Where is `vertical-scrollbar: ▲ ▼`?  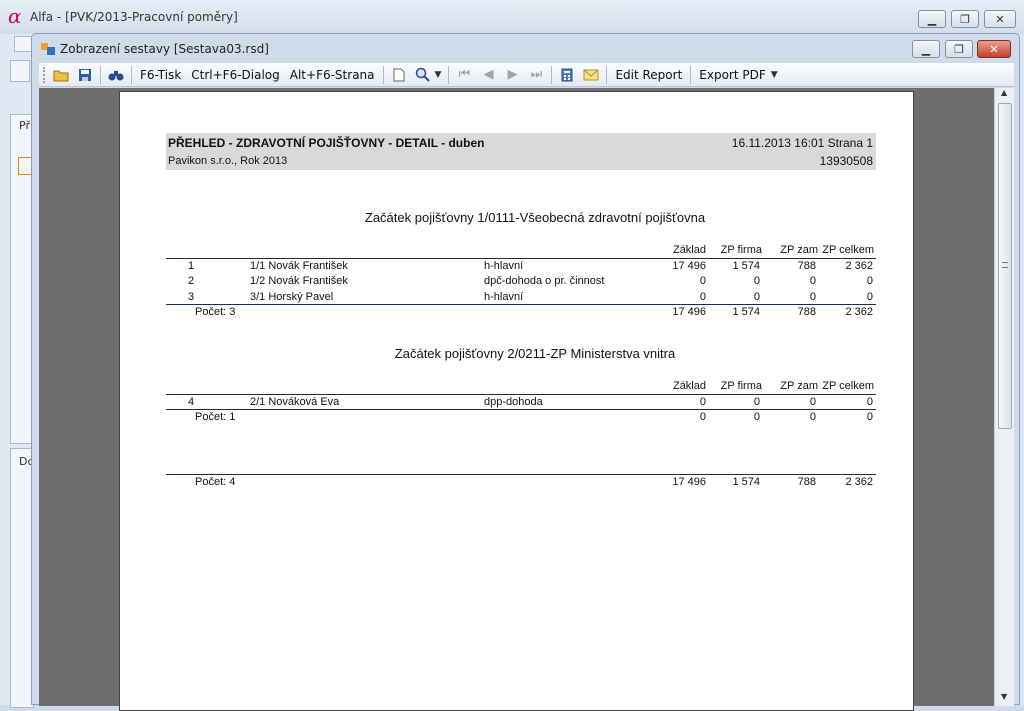
vertical-scrollbar: ▲ ▼ is located at coordinates (1004, 397).